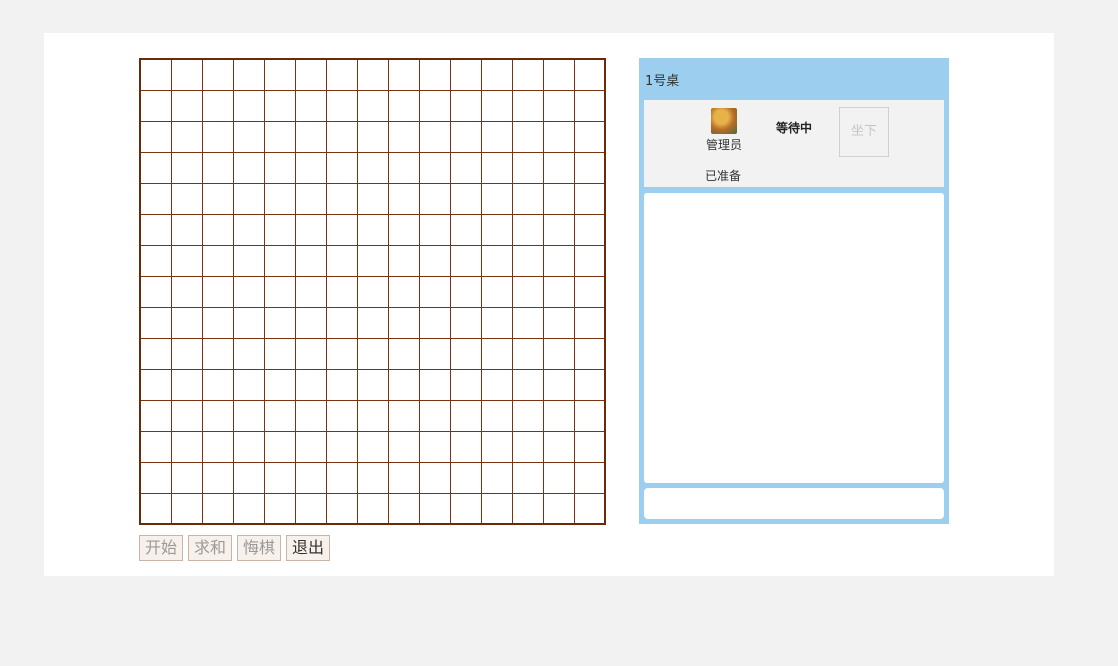 The width and height of the screenshot is (1118, 666). Describe the element at coordinates (864, 132) in the screenshot. I see `sit-down-button: 坐下` at that location.